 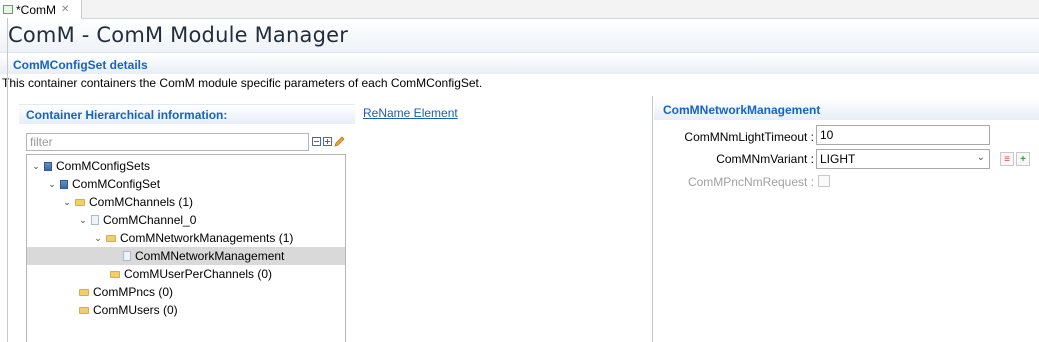 I want to click on tree-item-comm-network-management: ComMNetworkManagement, so click(x=186, y=256).